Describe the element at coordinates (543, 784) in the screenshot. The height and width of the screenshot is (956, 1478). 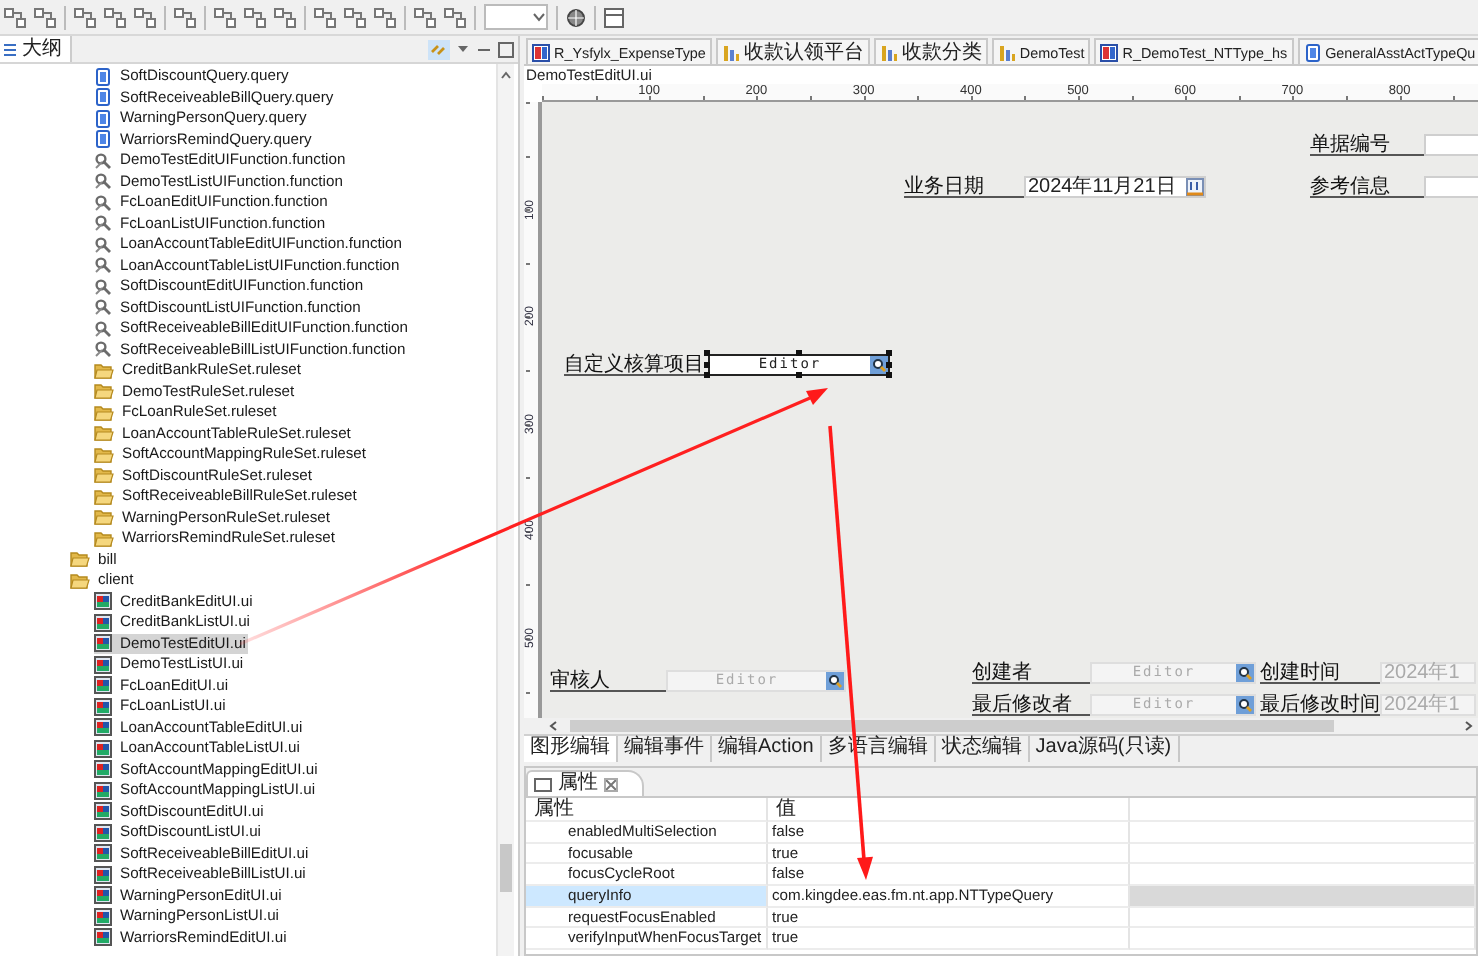
I see `panel-icon` at that location.